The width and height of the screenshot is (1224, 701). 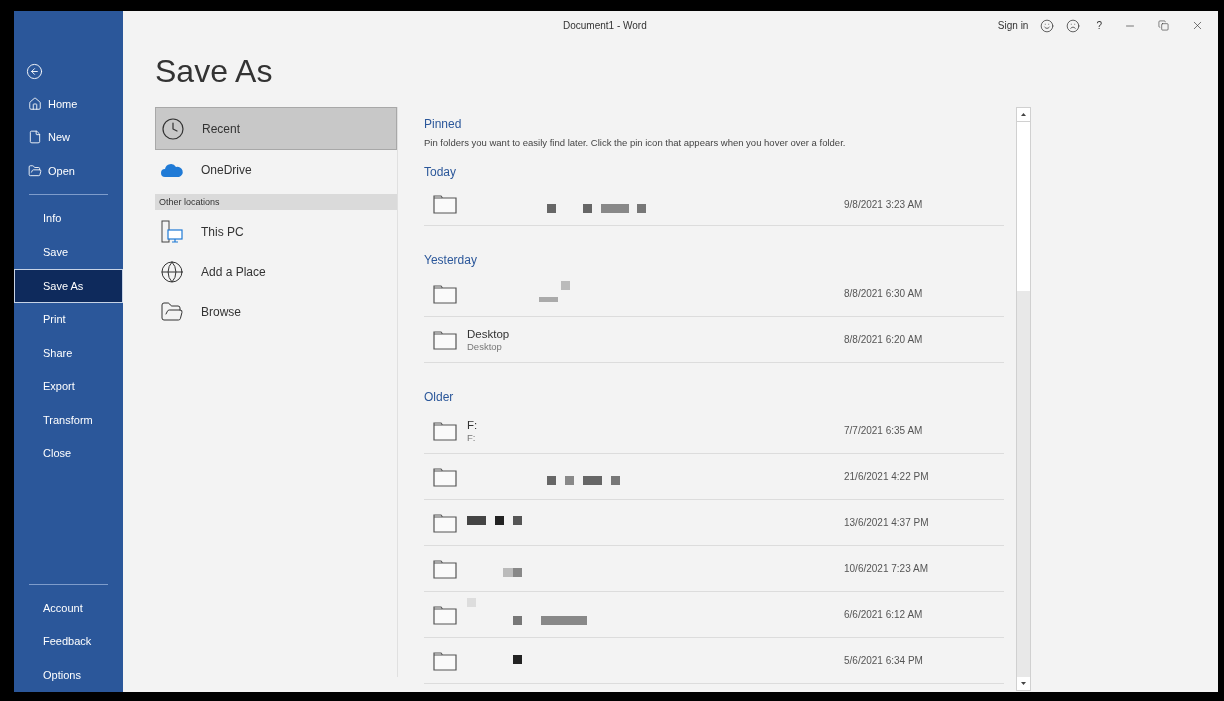 I want to click on help-button: ?, so click(x=1099, y=25).